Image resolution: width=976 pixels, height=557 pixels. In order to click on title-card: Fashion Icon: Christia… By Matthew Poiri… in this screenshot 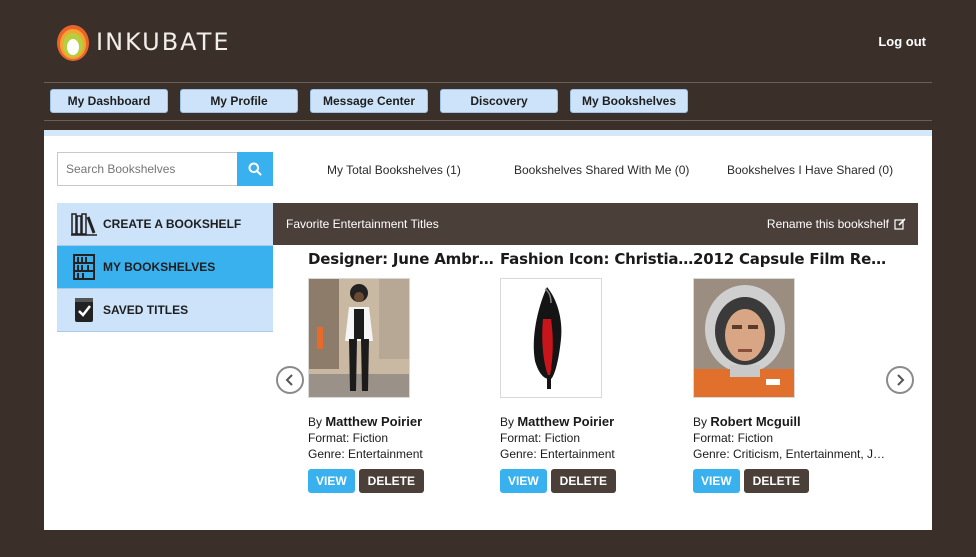, I will do `click(596, 371)`.